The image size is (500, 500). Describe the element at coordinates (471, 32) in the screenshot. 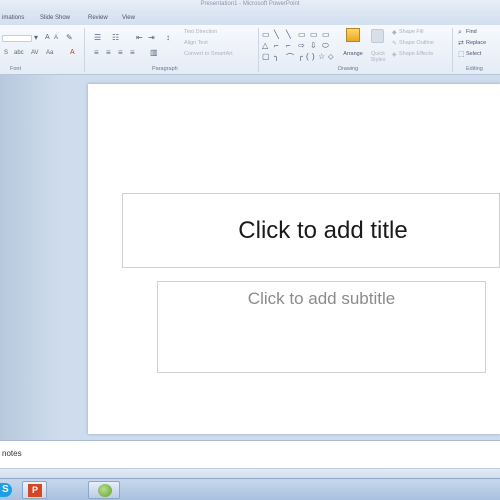

I see `find-button: Find` at that location.